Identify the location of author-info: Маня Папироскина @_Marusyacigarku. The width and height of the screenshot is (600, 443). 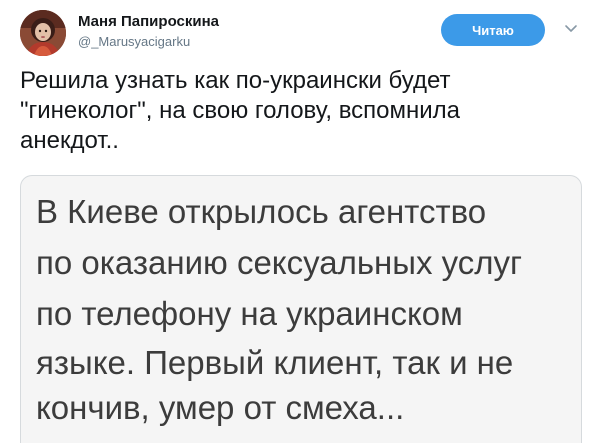
(148, 31).